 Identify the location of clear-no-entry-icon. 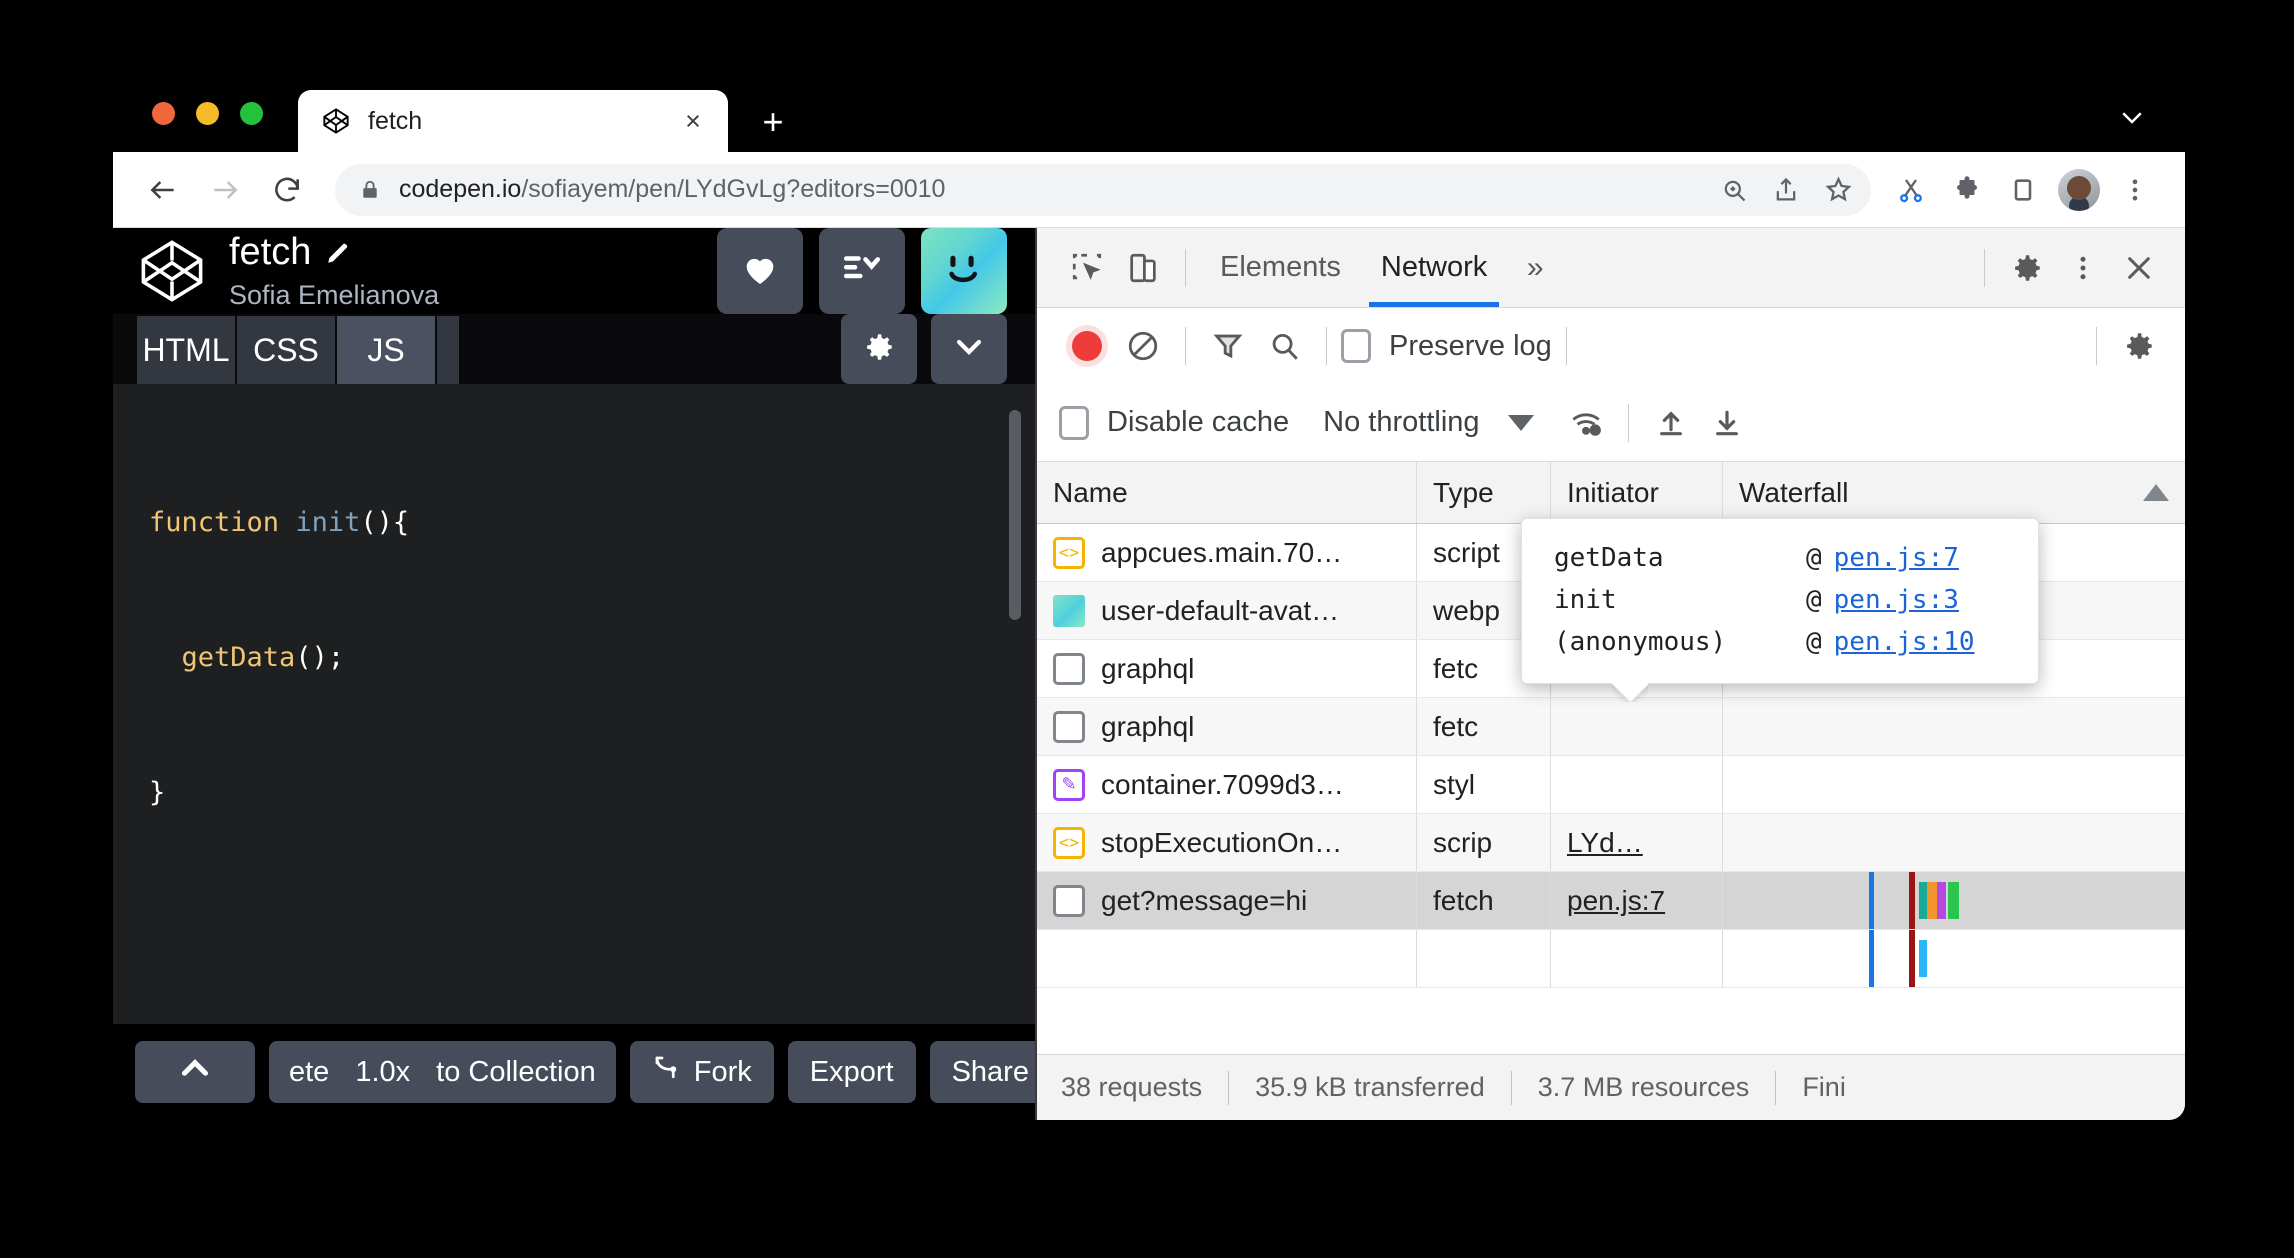
(1143, 346).